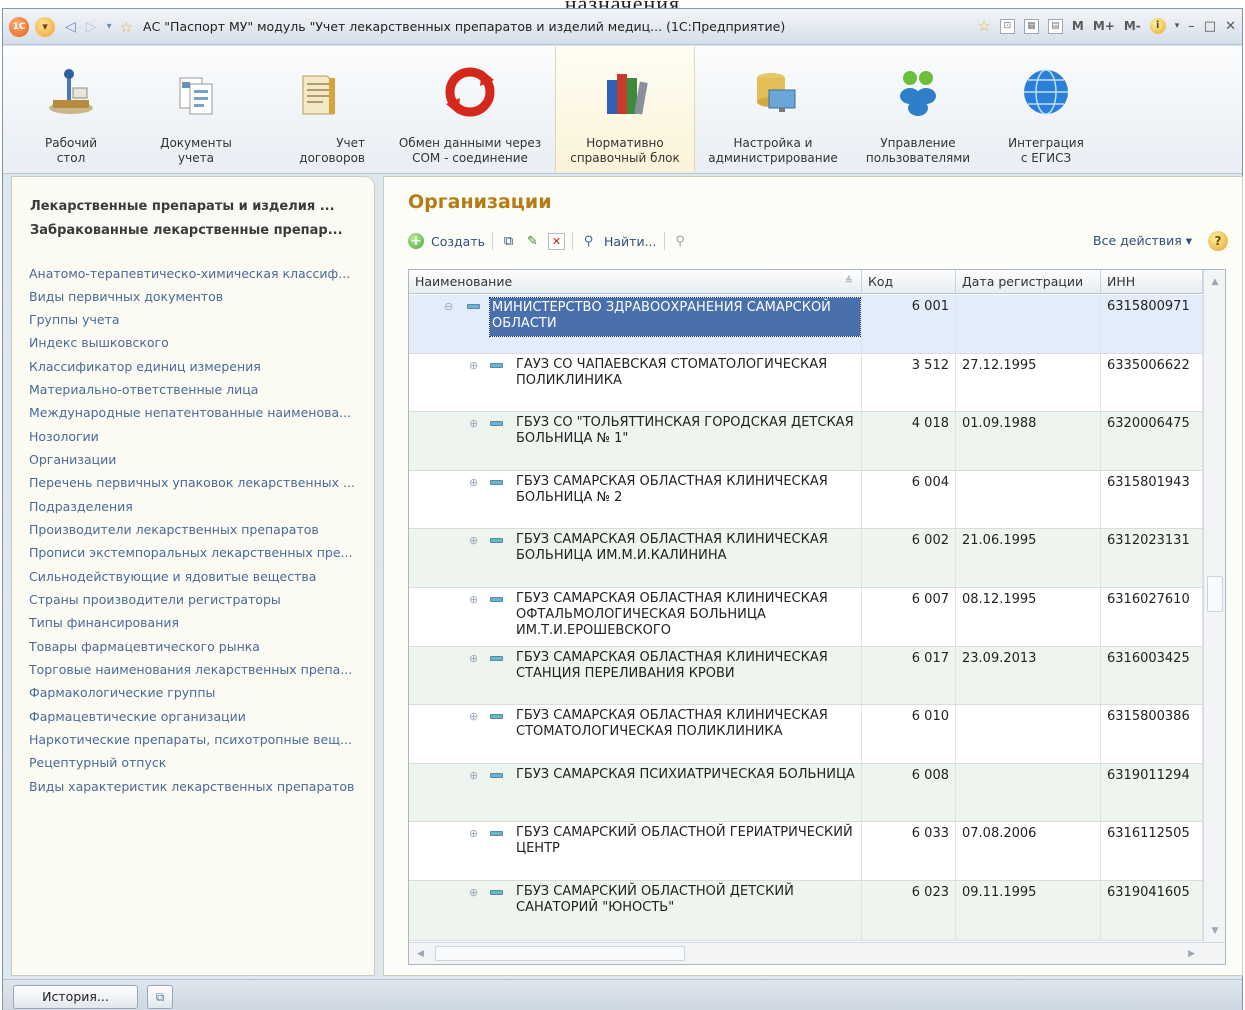 This screenshot has width=1245, height=1010. Describe the element at coordinates (470, 109) in the screenshot. I see `ribbon-com-exchange: Обмен данными через COM - соединение` at that location.